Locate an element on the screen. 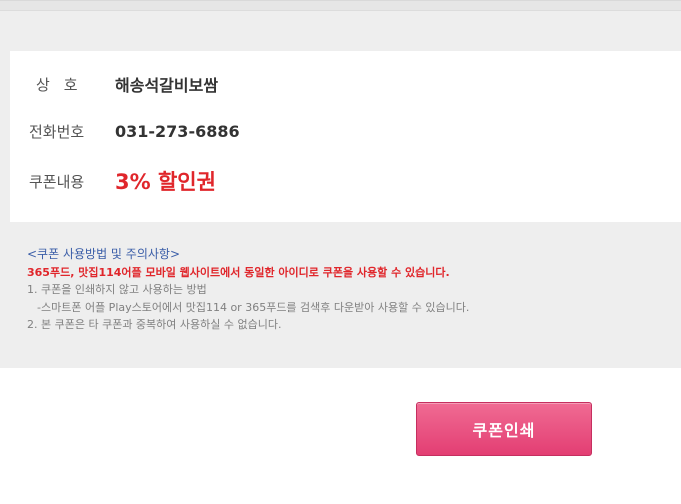  coupon-content-label: 쿠폰내용 is located at coordinates (57, 181).